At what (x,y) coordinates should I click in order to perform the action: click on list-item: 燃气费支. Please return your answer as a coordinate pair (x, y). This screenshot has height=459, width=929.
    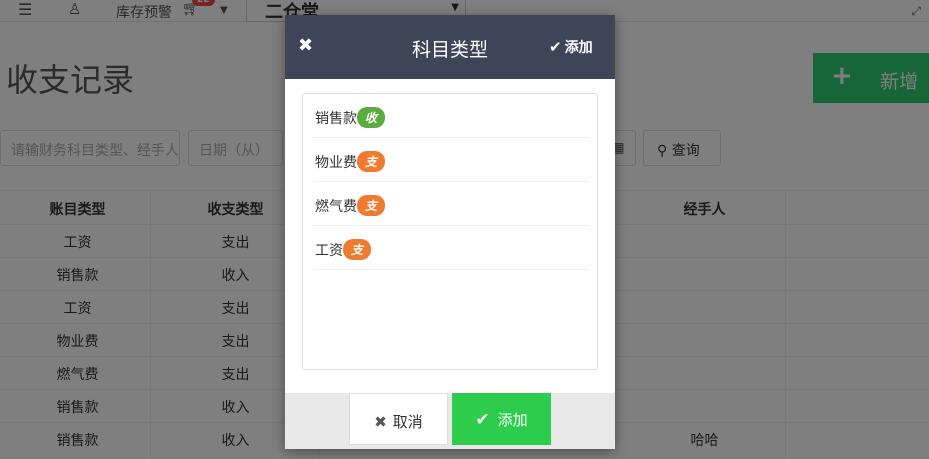
    Looking at the image, I should click on (451, 204).